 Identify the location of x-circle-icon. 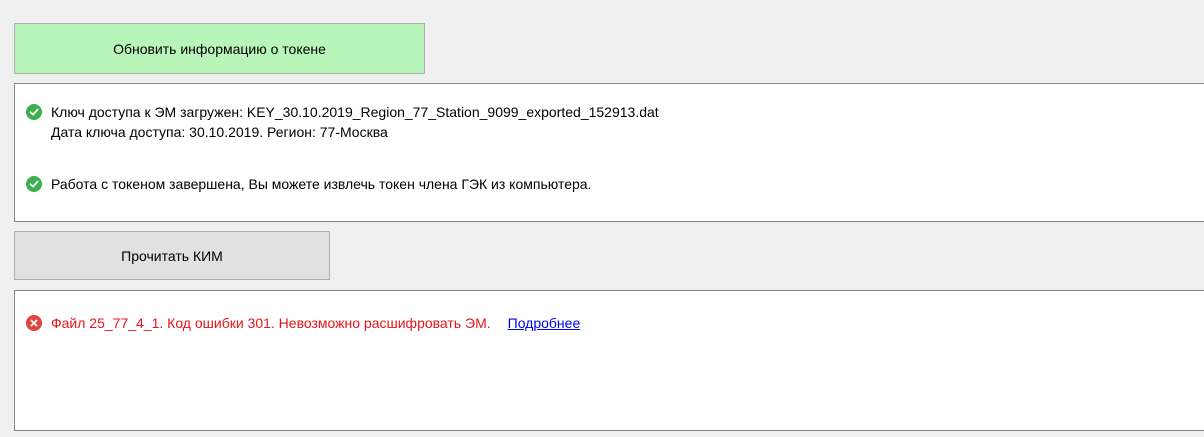
(34, 323).